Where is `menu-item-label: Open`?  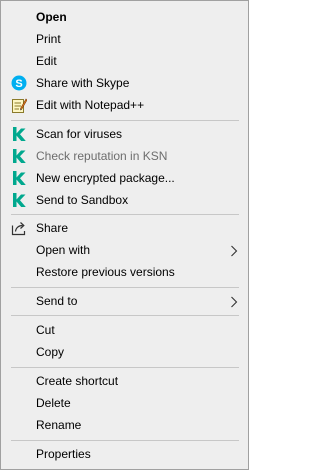
menu-item-label: Open is located at coordinates (51, 17).